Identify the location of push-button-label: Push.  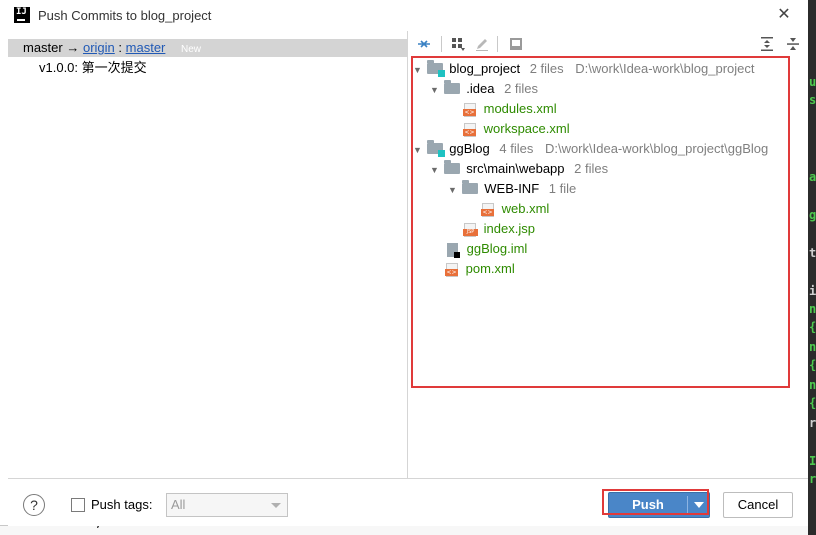
(648, 504).